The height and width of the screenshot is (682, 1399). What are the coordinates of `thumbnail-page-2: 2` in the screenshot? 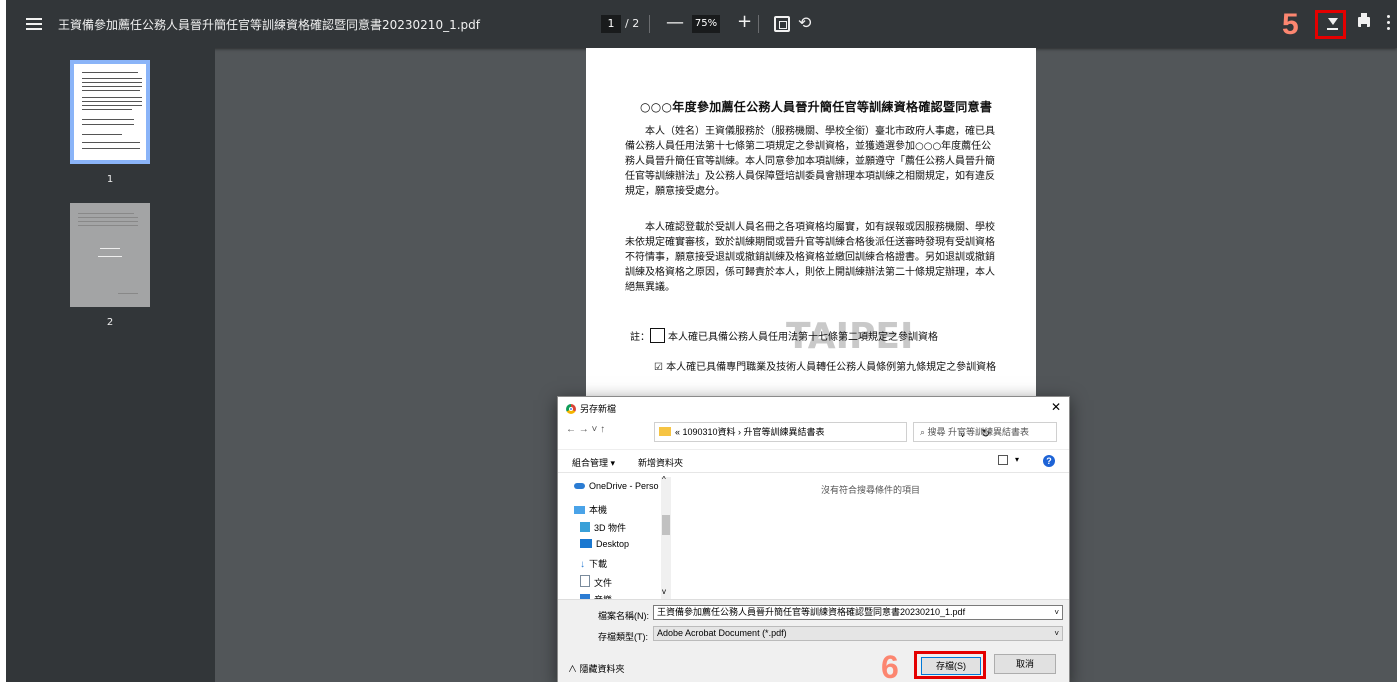 It's located at (110, 265).